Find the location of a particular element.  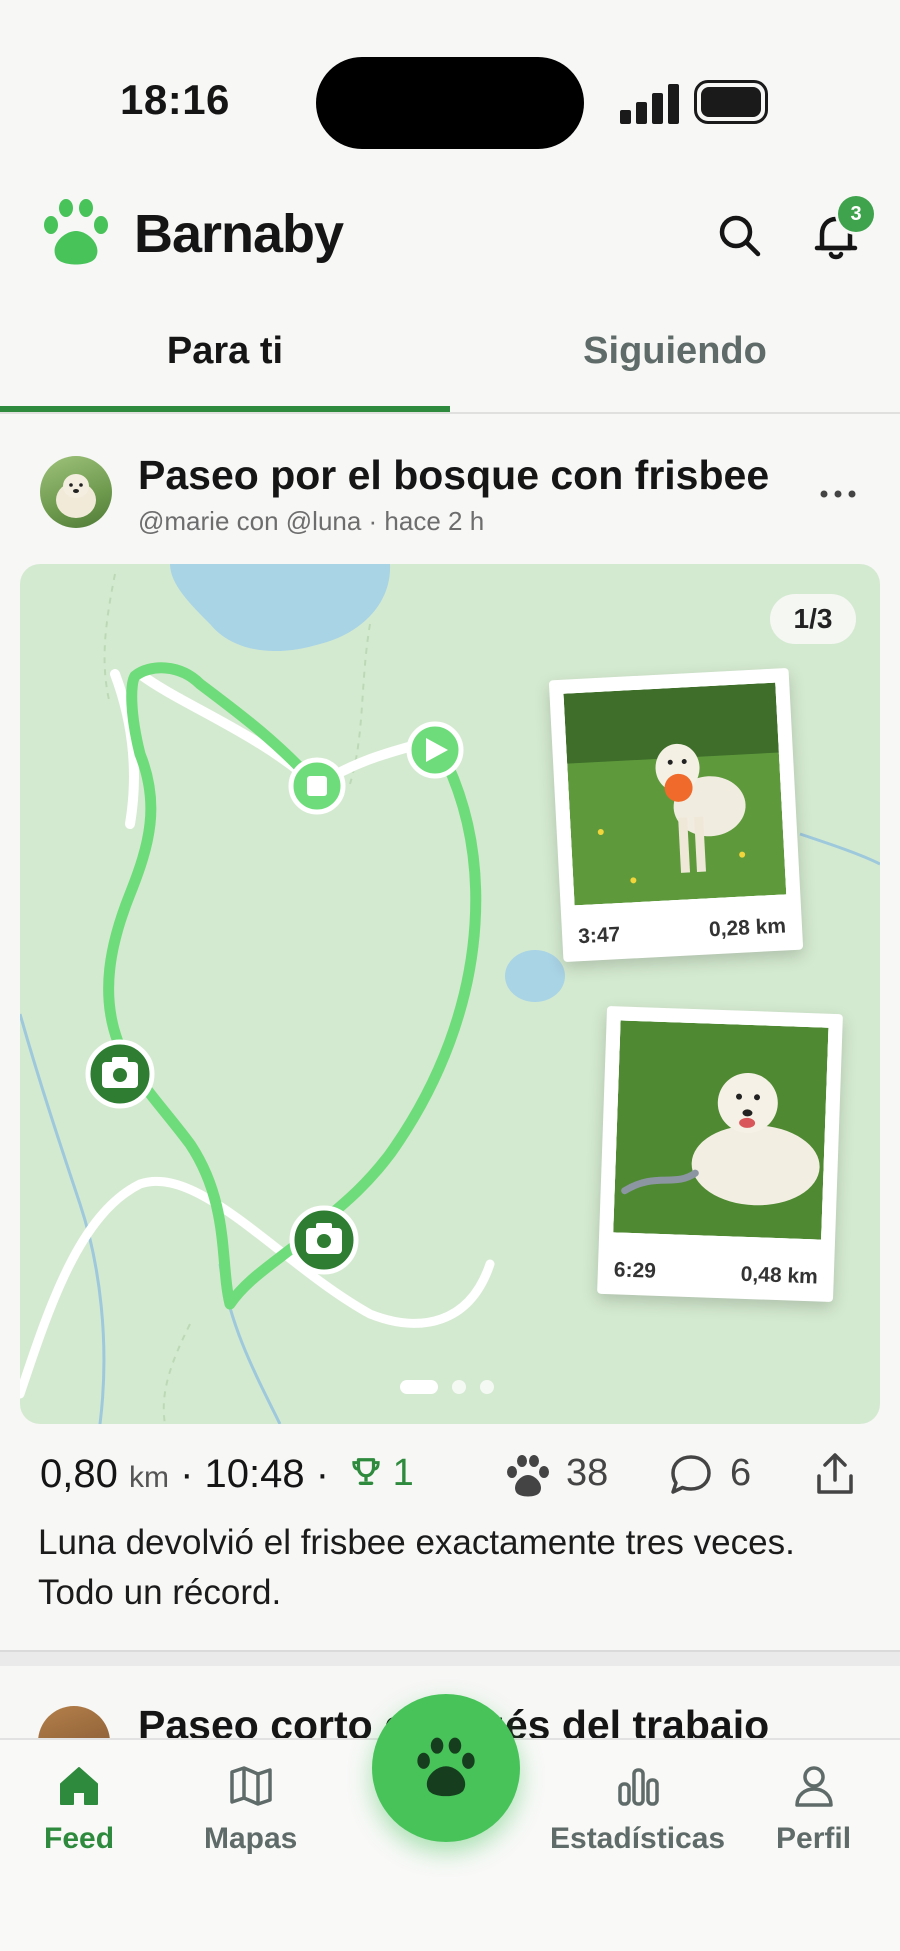

start-walk-button is located at coordinates (446, 1768).